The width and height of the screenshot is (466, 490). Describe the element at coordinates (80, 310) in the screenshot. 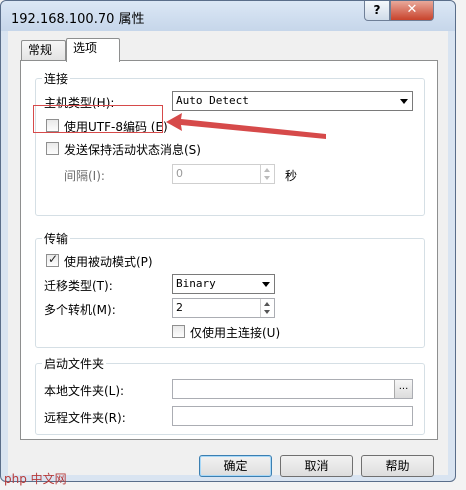

I see `multi-transfer-label: 多个转机(M):` at that location.